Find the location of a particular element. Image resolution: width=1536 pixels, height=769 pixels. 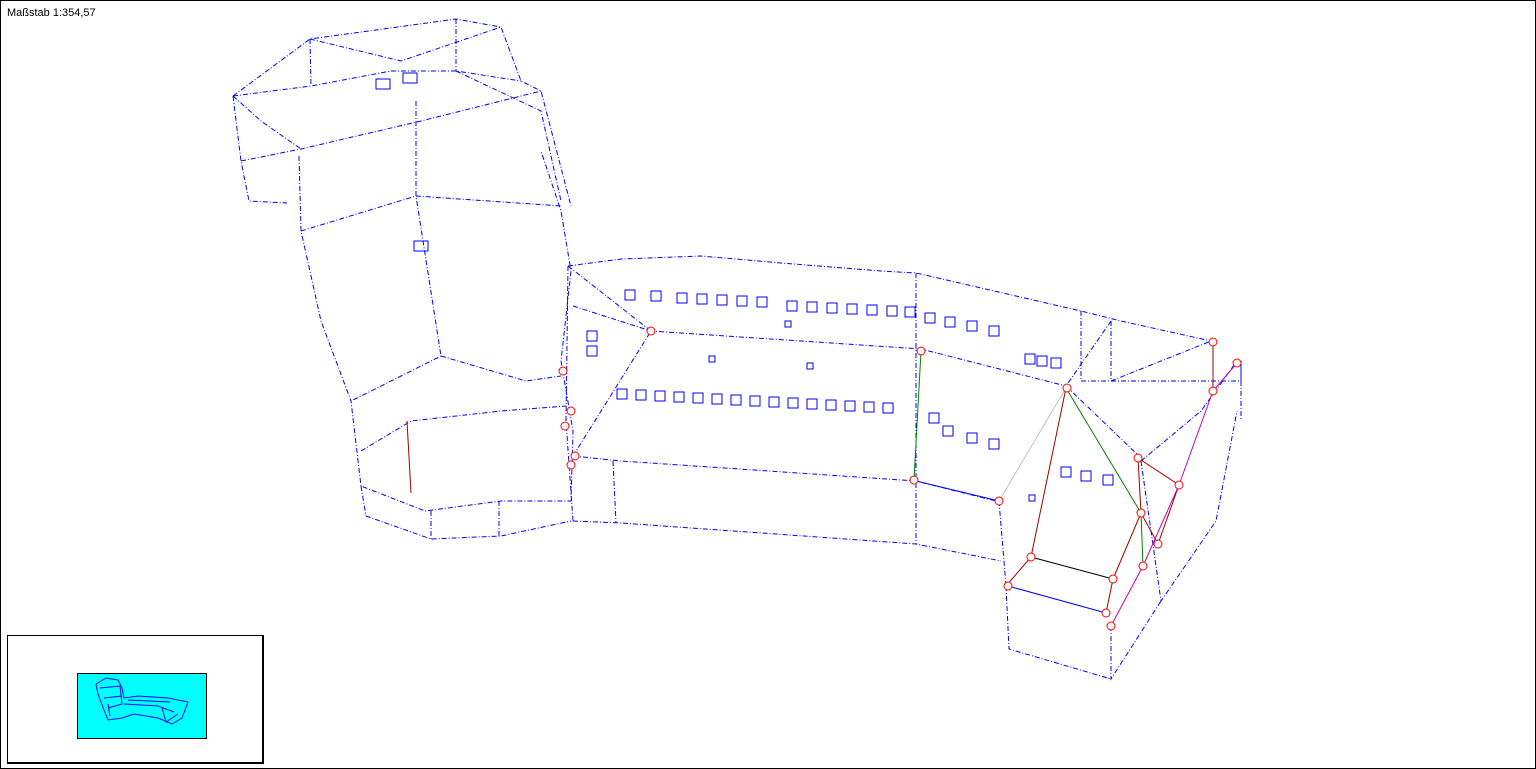

windows-lower is located at coordinates (865, 437).